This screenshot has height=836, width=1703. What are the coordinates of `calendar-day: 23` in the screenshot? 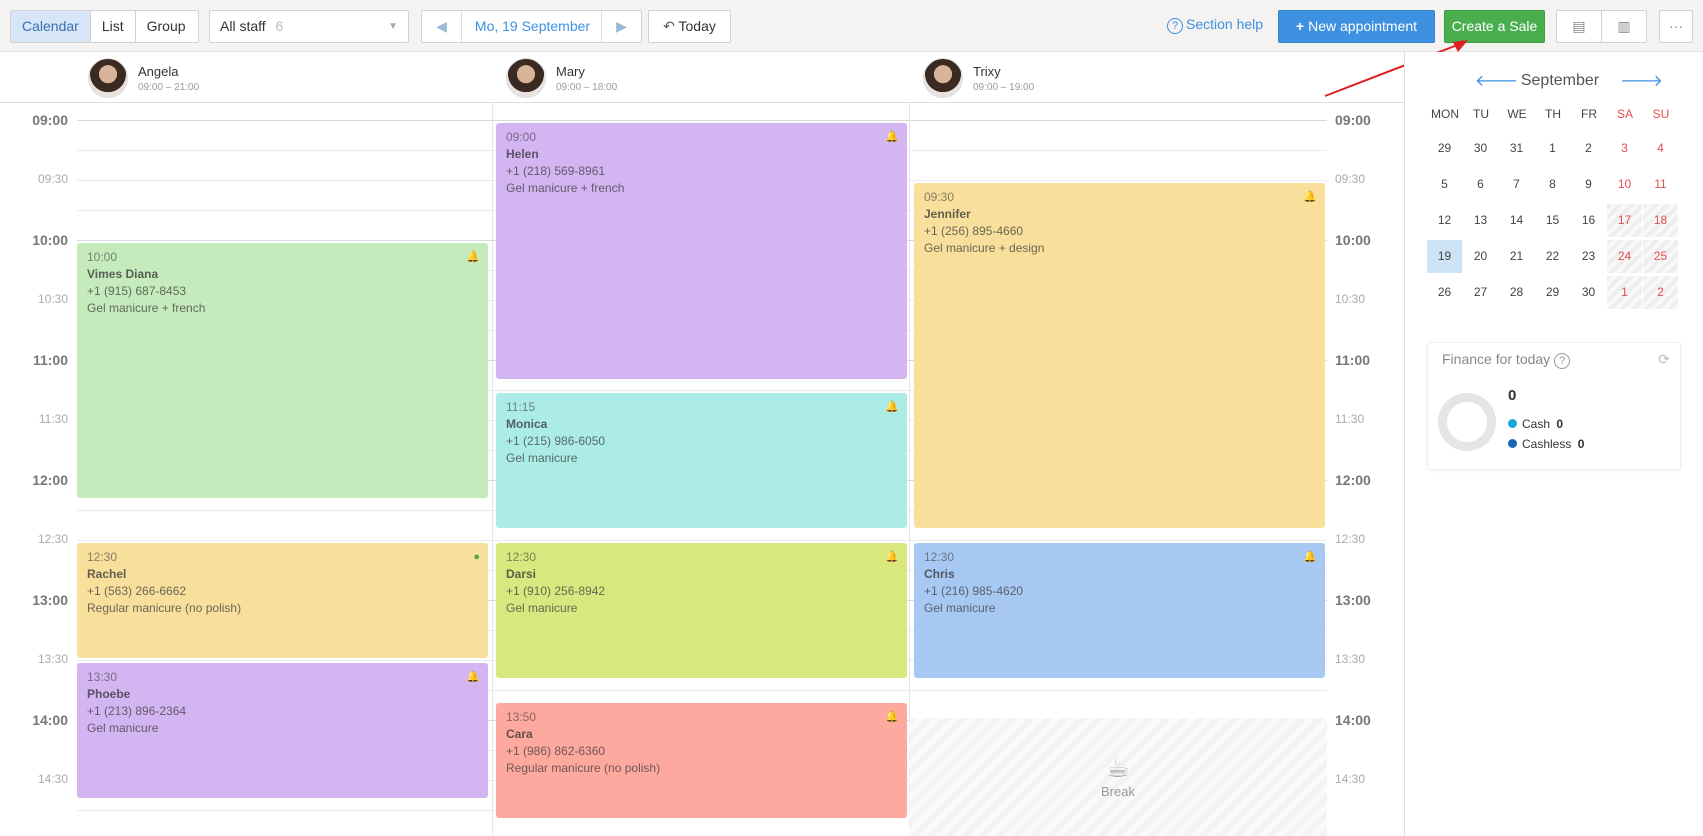 It's located at (1588, 256).